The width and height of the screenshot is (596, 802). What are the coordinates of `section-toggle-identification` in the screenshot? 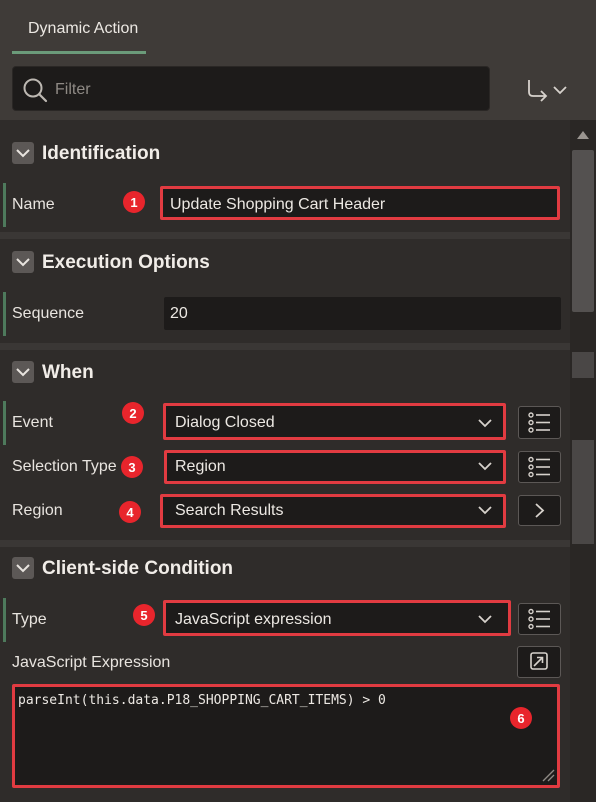 It's located at (23, 153).